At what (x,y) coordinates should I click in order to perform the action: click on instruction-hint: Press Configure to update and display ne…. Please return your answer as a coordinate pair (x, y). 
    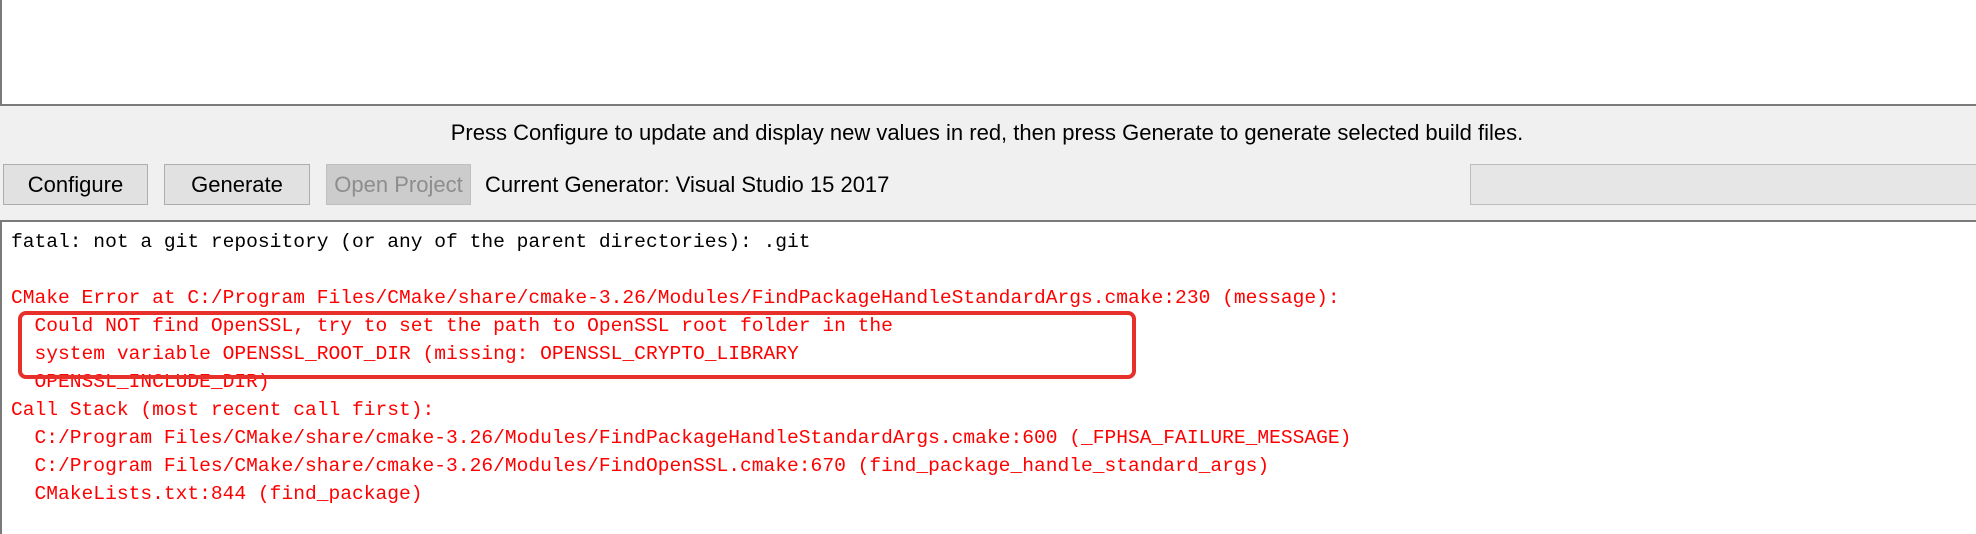
    Looking at the image, I should click on (988, 133).